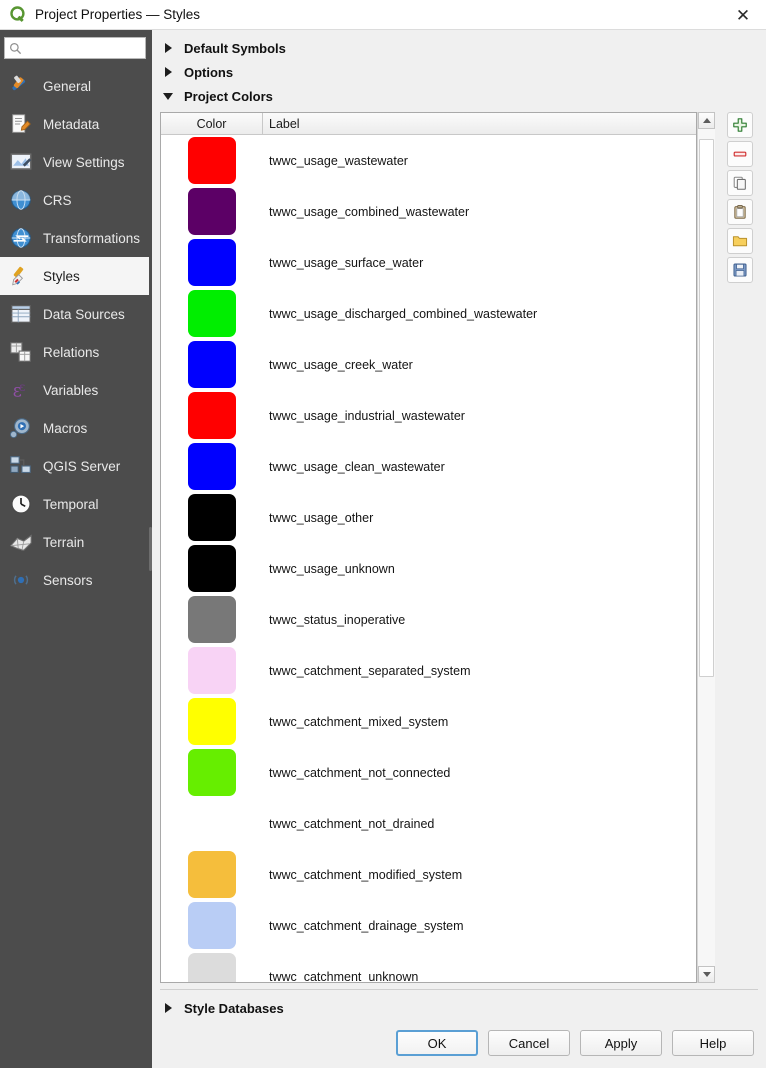 The image size is (766, 1068). What do you see at coordinates (76, 542) in the screenshot?
I see `sidebar-item-terrain: Terrain` at bounding box center [76, 542].